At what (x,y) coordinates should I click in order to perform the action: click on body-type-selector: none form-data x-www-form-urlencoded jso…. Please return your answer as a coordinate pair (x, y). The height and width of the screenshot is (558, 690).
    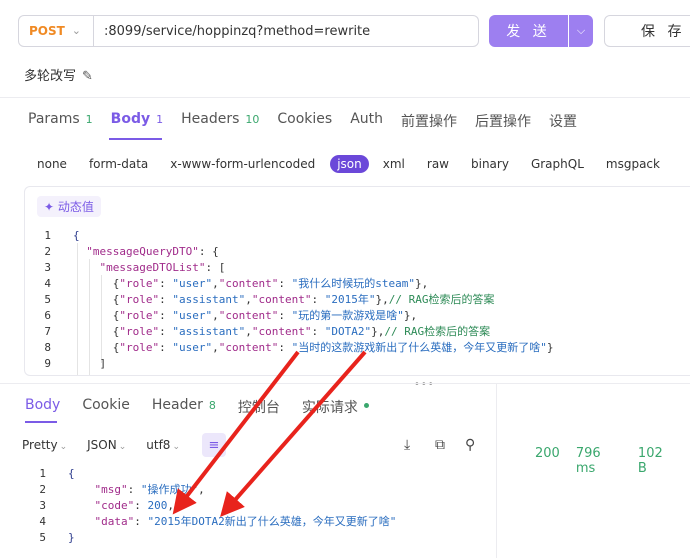
    Looking at the image, I should click on (359, 164).